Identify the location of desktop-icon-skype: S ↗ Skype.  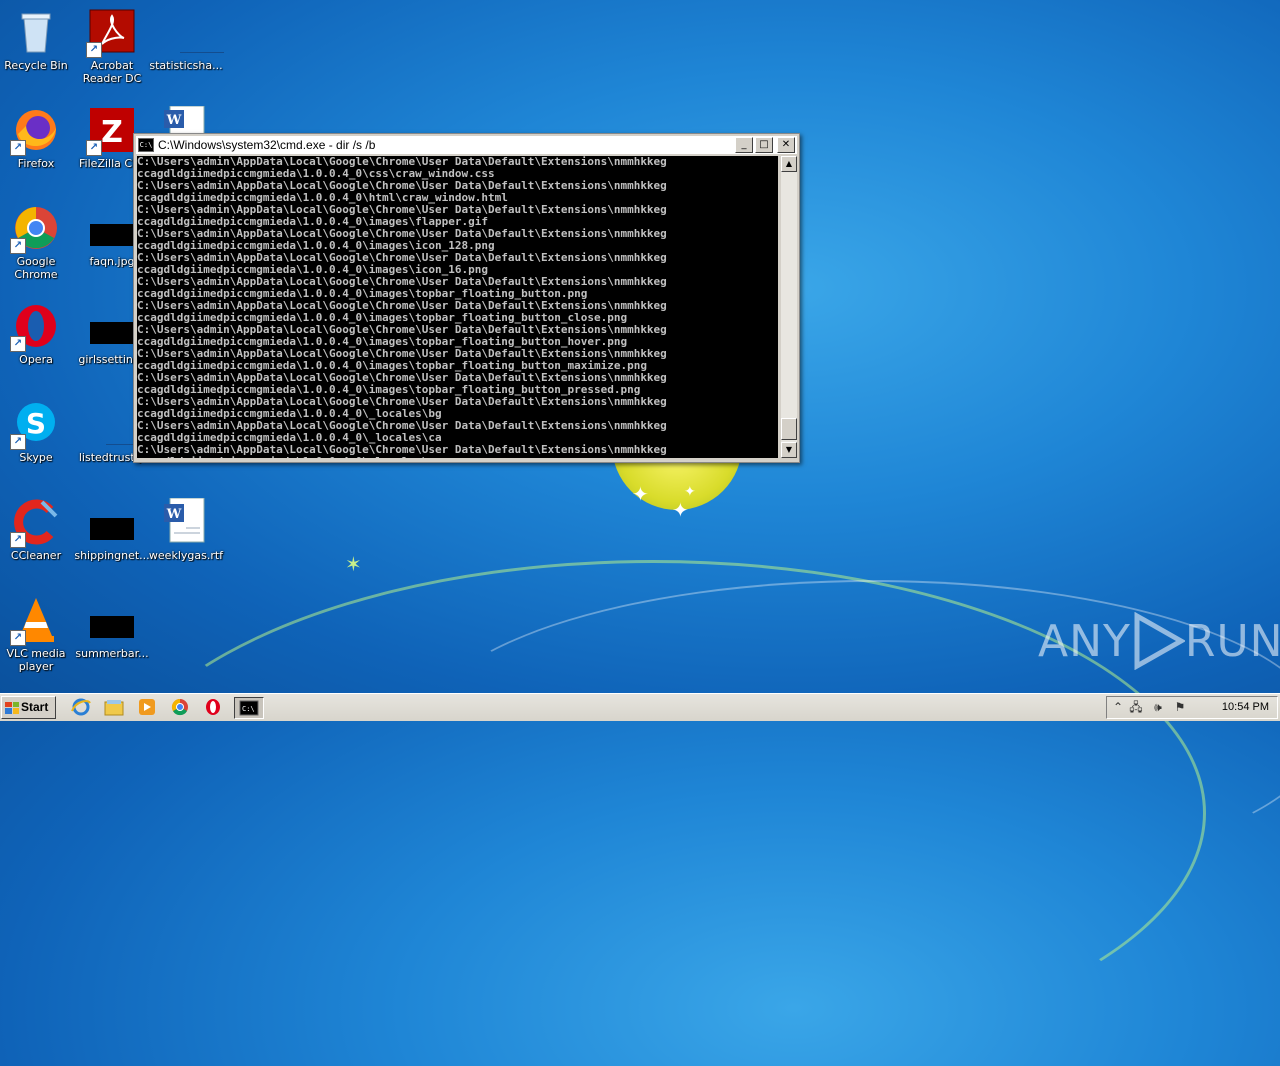
(38, 432).